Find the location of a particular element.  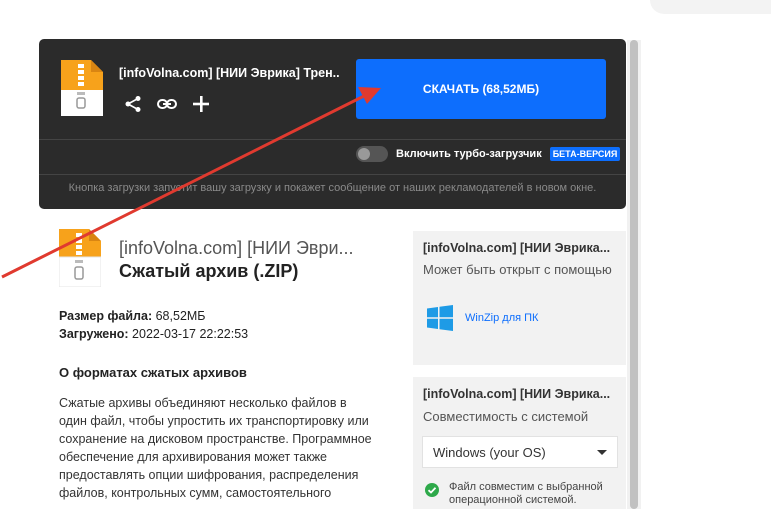

top-right-shadow is located at coordinates (710, 7).